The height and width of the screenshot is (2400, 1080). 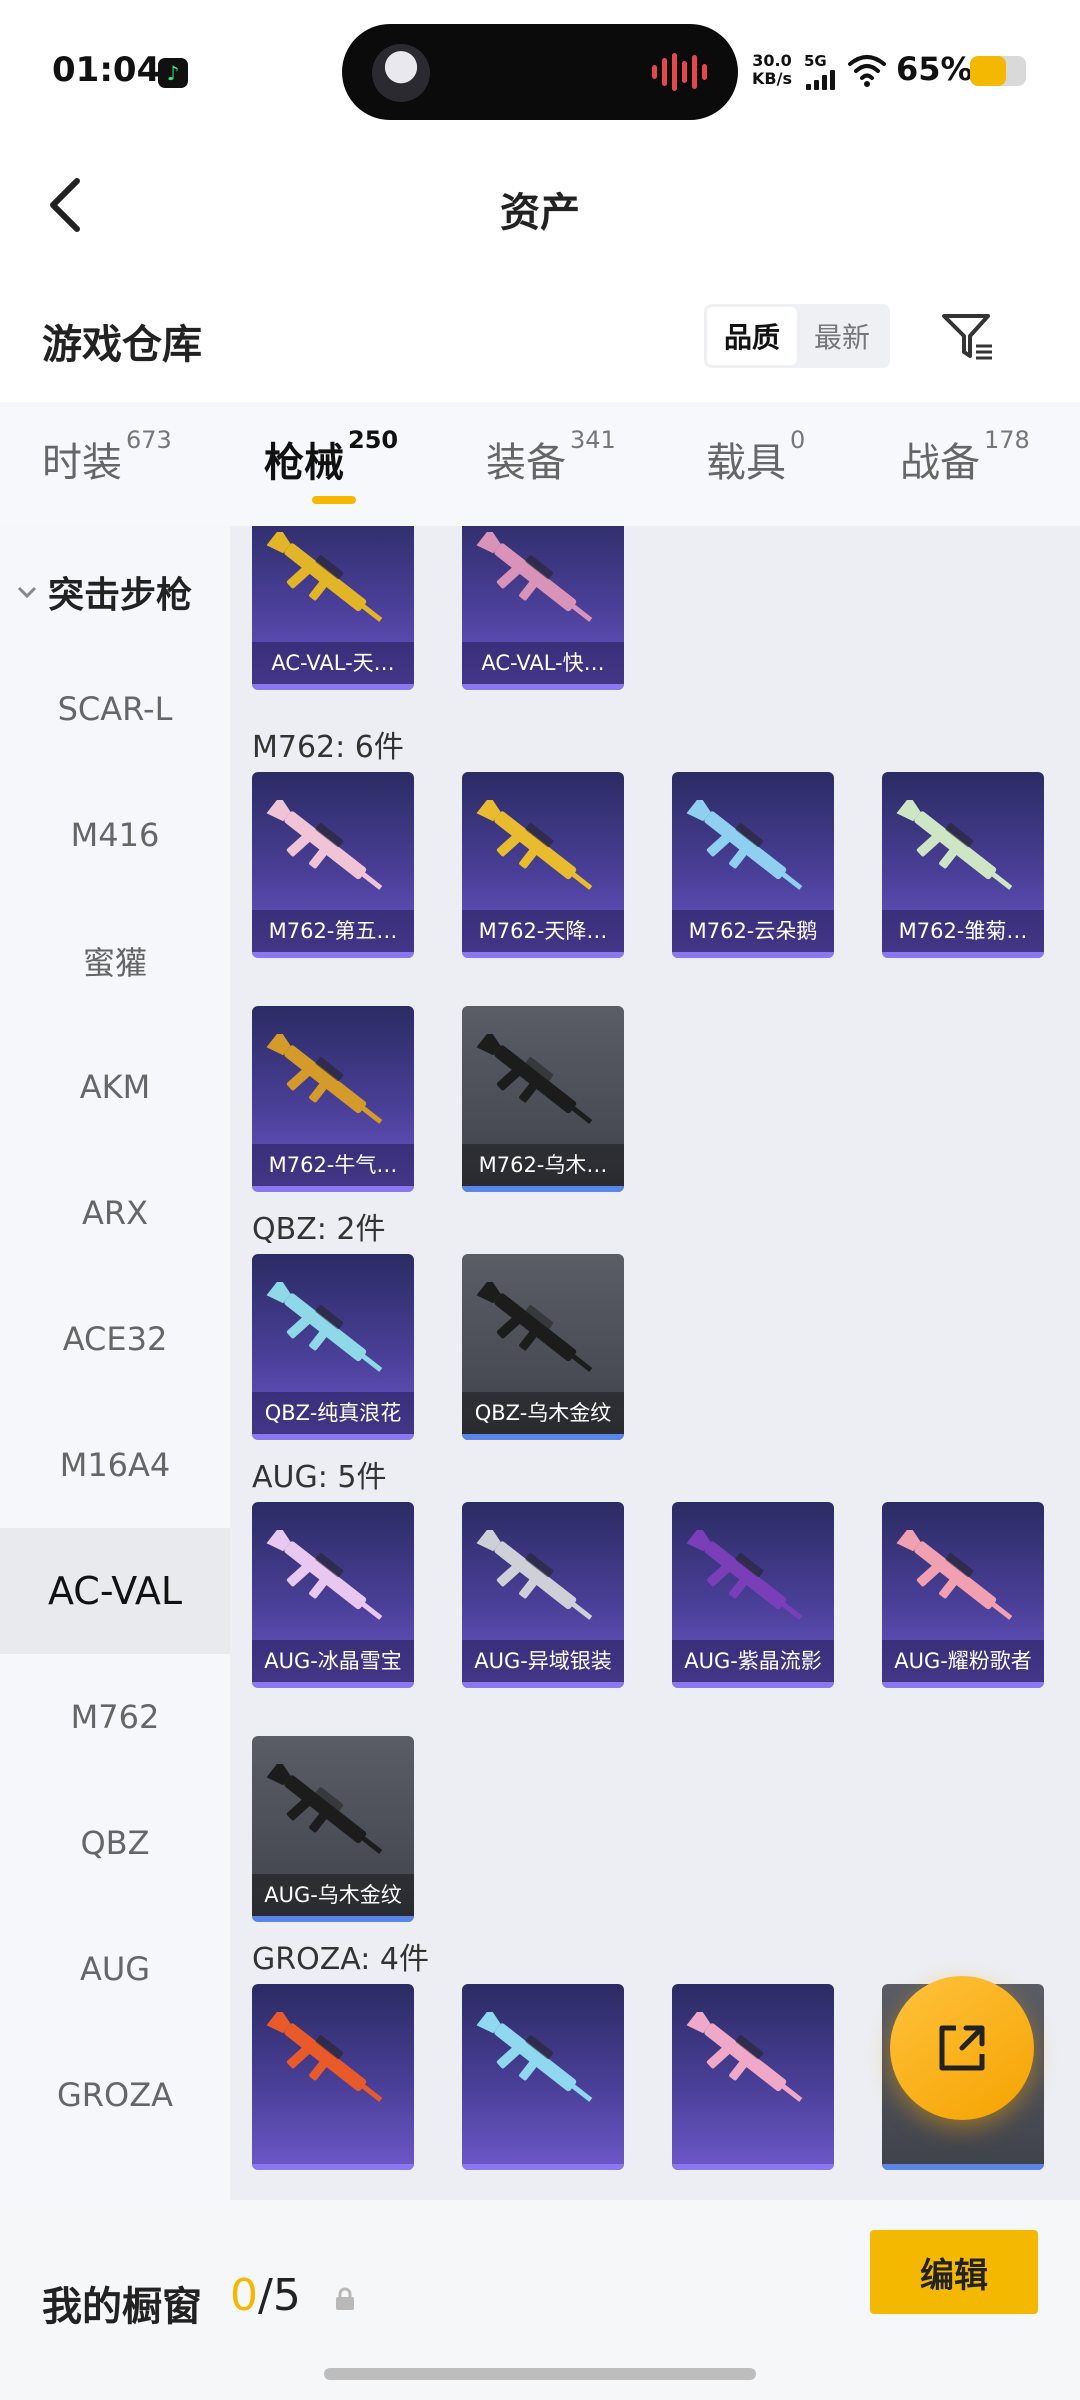 What do you see at coordinates (340, 1959) in the screenshot?
I see `group-label: GROZA: 4件` at bounding box center [340, 1959].